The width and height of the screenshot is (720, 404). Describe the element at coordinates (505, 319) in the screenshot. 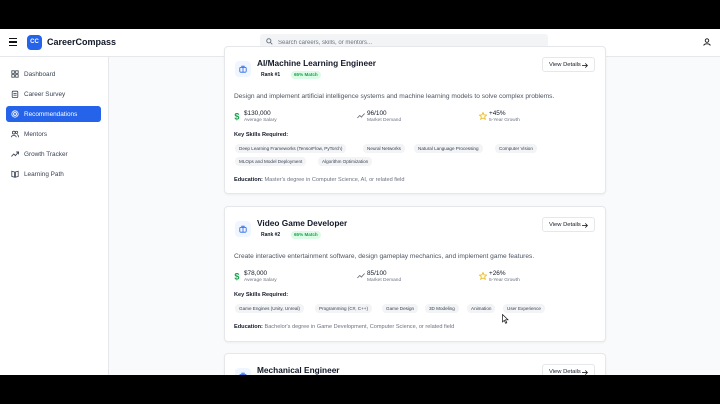

I see `mouse-cursor-icon` at that location.